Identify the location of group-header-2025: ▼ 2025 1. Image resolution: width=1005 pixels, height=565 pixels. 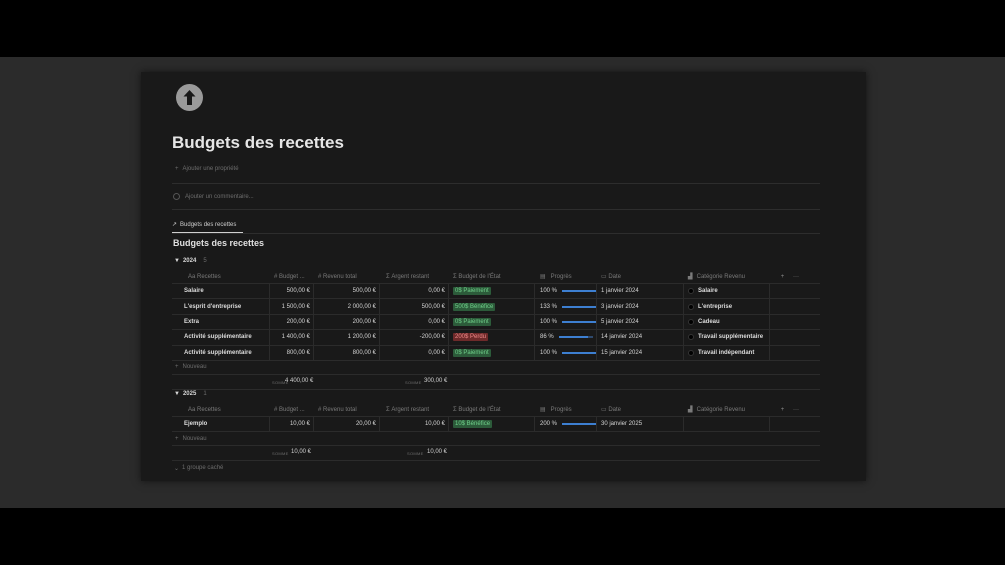
(190, 394).